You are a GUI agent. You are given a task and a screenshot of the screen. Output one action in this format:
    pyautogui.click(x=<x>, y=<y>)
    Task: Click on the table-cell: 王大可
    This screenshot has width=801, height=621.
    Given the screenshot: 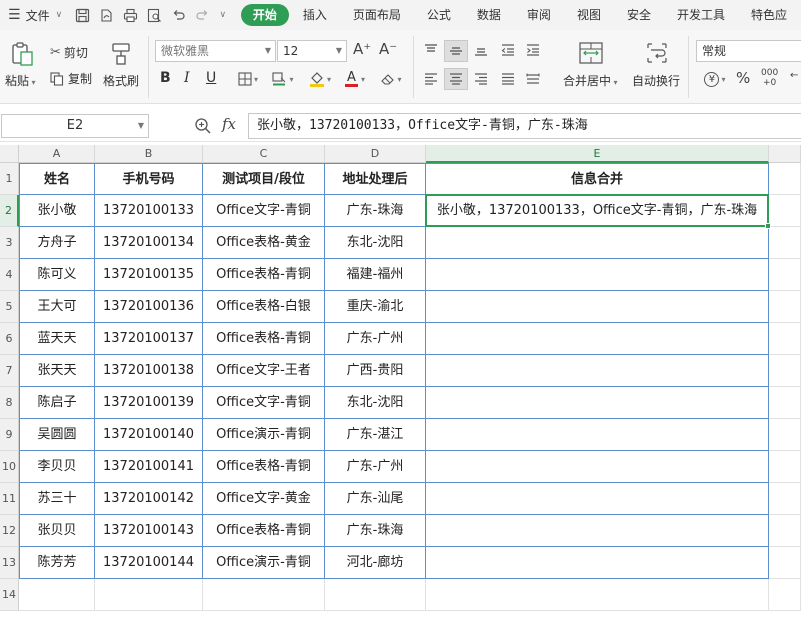 What is the action you would take?
    pyautogui.click(x=57, y=307)
    